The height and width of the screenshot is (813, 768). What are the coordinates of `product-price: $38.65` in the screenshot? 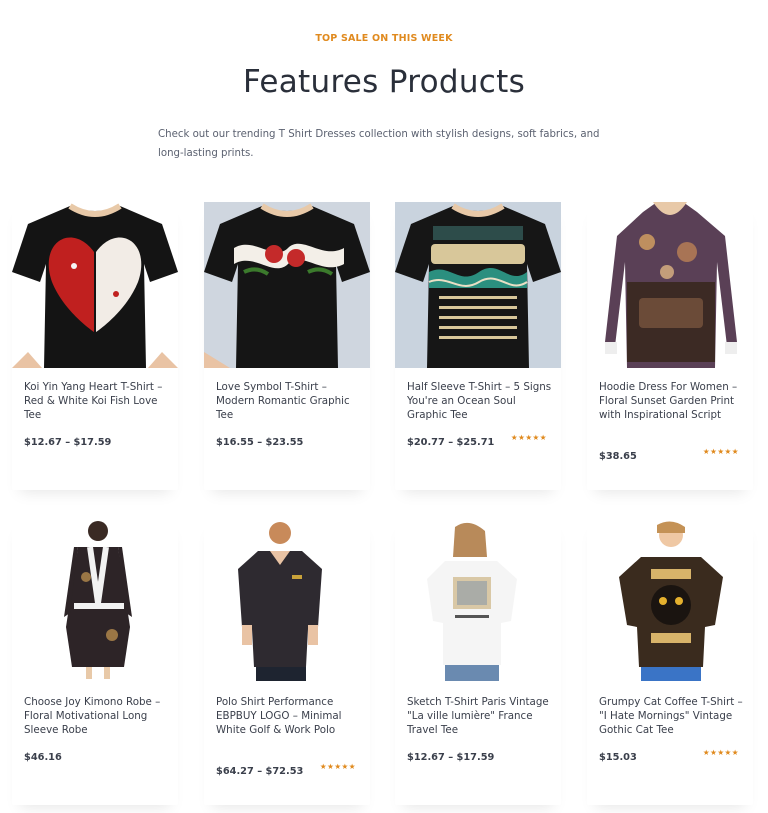 It's located at (618, 456).